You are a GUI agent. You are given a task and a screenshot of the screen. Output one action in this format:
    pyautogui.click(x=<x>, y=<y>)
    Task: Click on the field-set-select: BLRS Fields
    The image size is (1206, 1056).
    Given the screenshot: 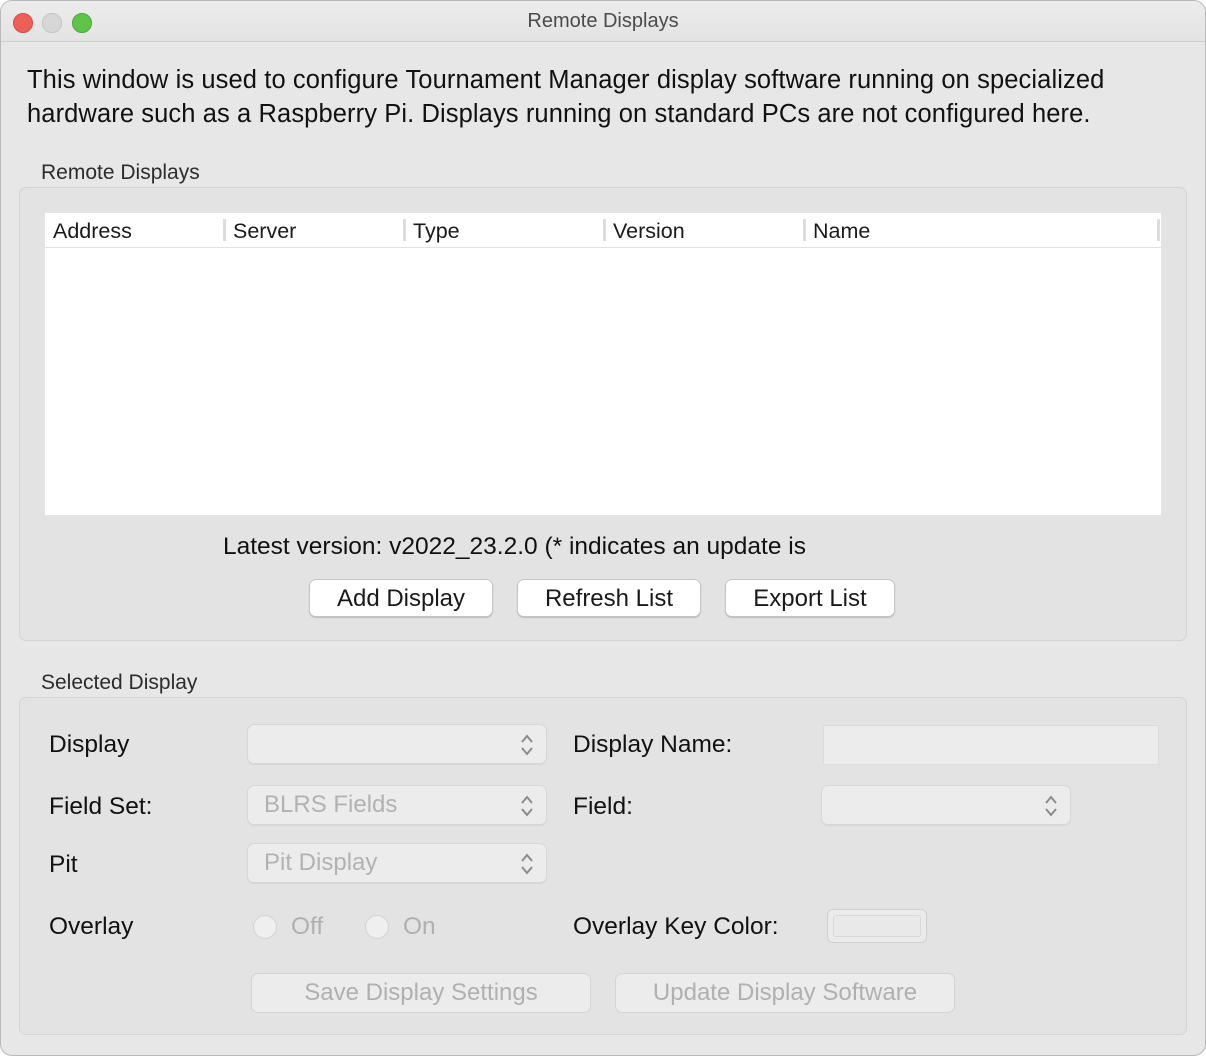 What is the action you would take?
    pyautogui.click(x=397, y=805)
    